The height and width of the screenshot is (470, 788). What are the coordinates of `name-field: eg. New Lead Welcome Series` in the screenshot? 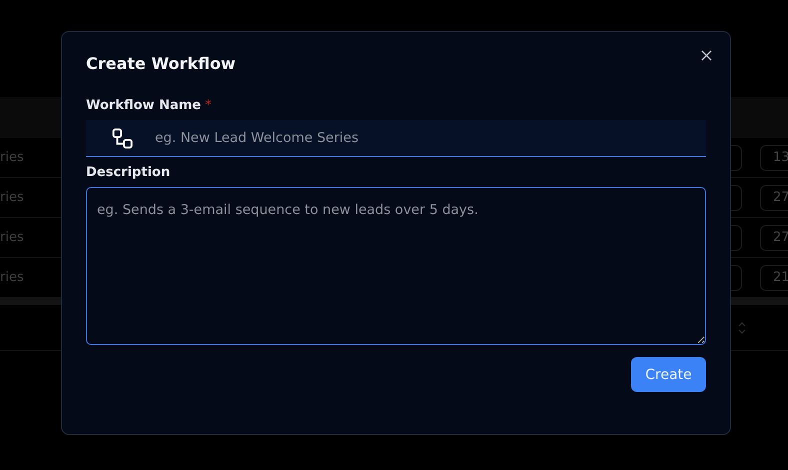 It's located at (396, 138).